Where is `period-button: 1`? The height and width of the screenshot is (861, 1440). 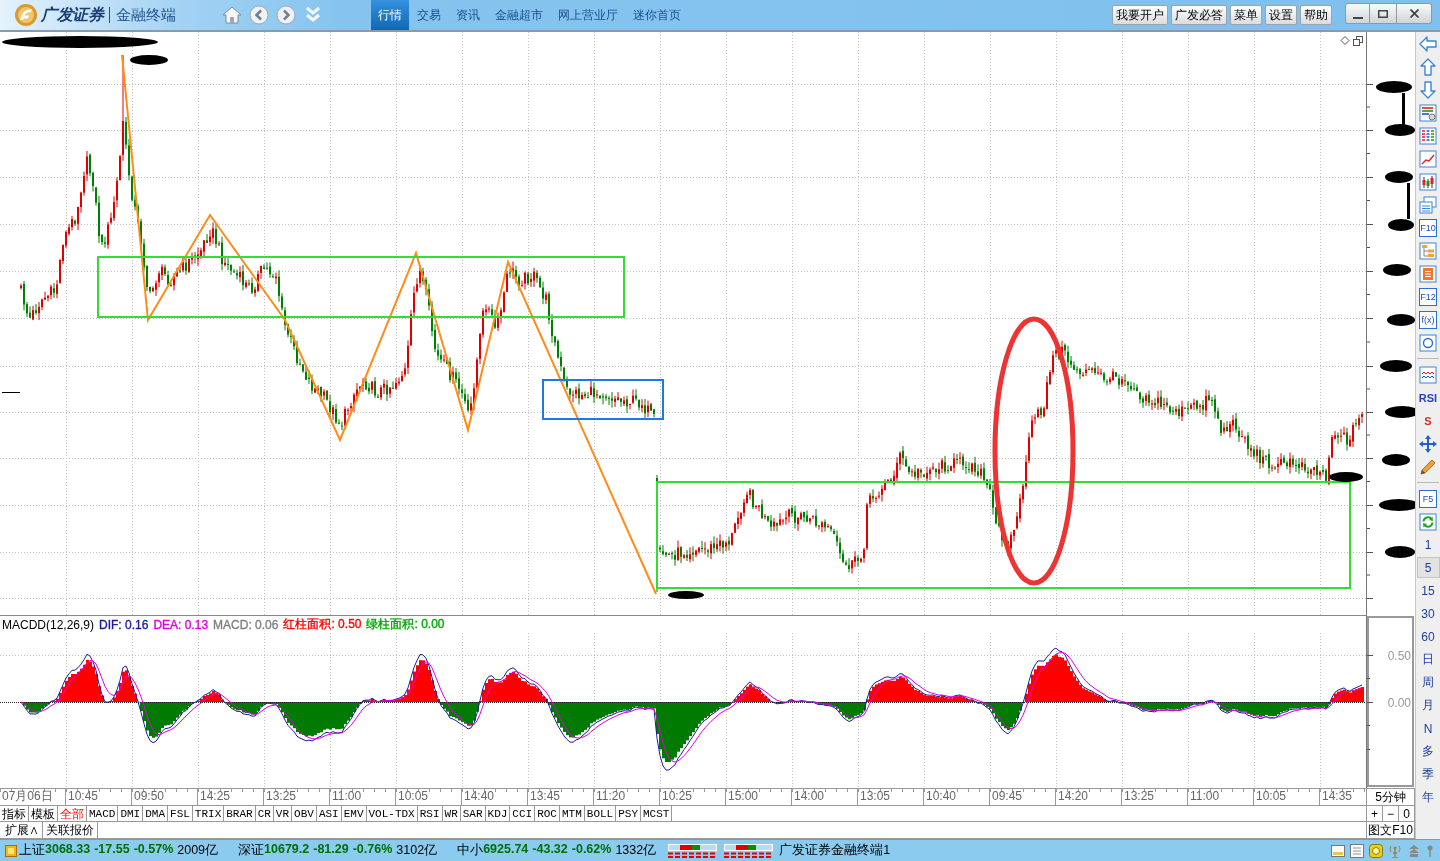
period-button: 1 is located at coordinates (1428, 544).